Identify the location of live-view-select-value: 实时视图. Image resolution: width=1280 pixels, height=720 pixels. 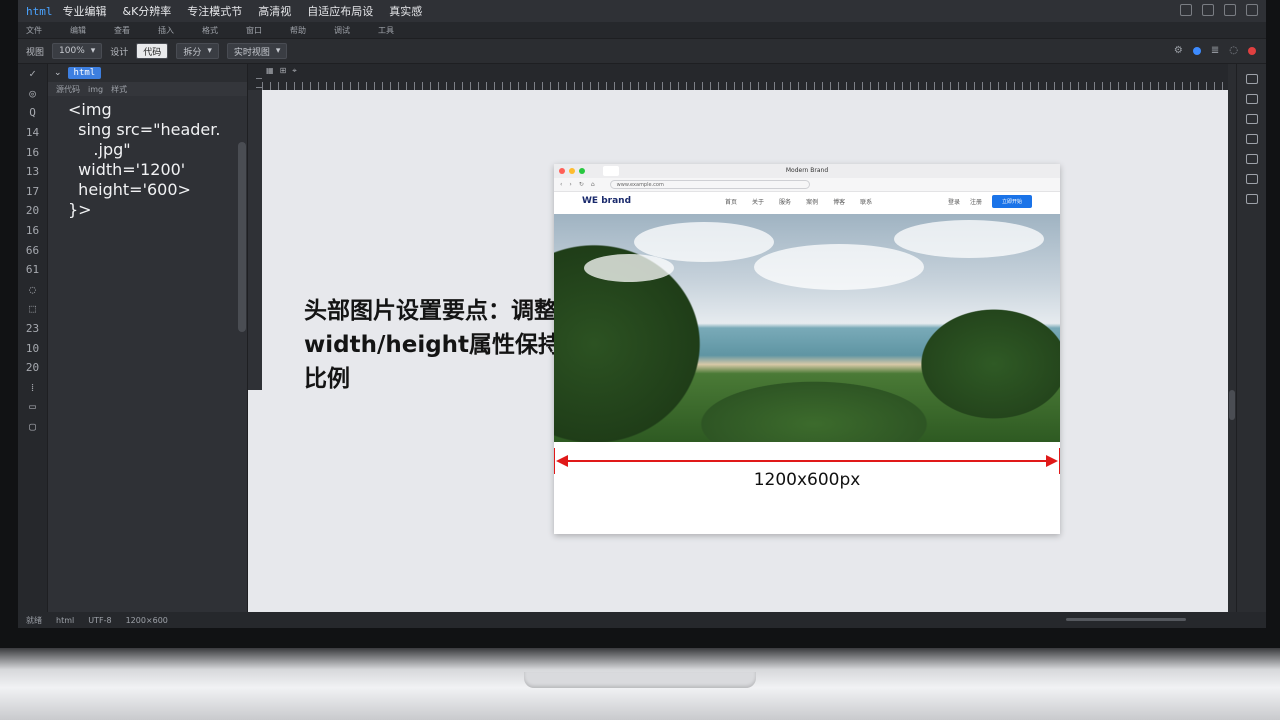
(251, 52).